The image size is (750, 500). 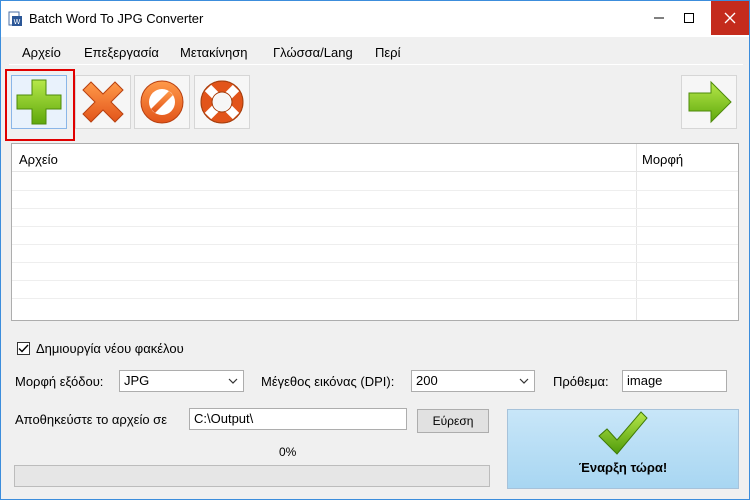 What do you see at coordinates (473, 381) in the screenshot?
I see `dpi-select: 200` at bounding box center [473, 381].